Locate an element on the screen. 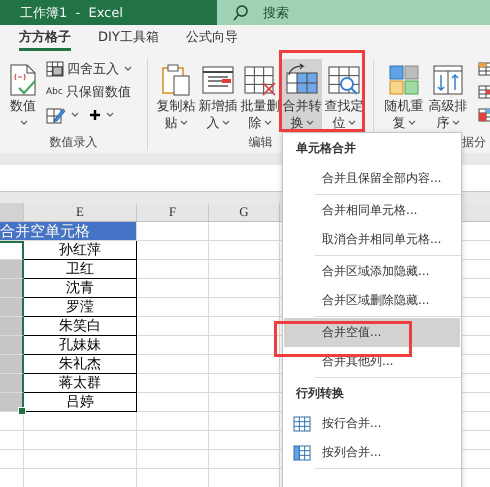  table-cell: 朱笑白 is located at coordinates (80, 326).